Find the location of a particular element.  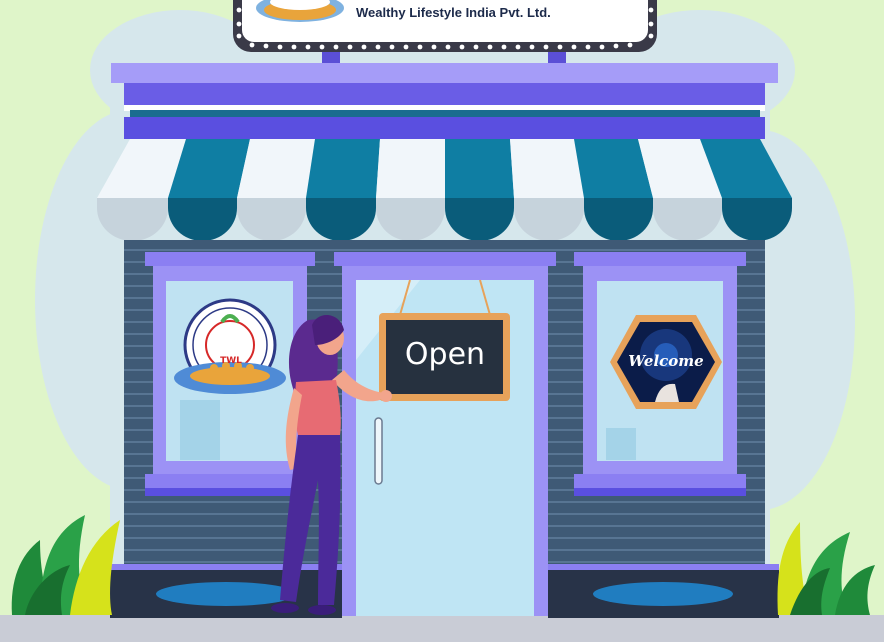

company-name: Wealthy Lifestyle India Pvt. Ltd. is located at coordinates (453, 12).